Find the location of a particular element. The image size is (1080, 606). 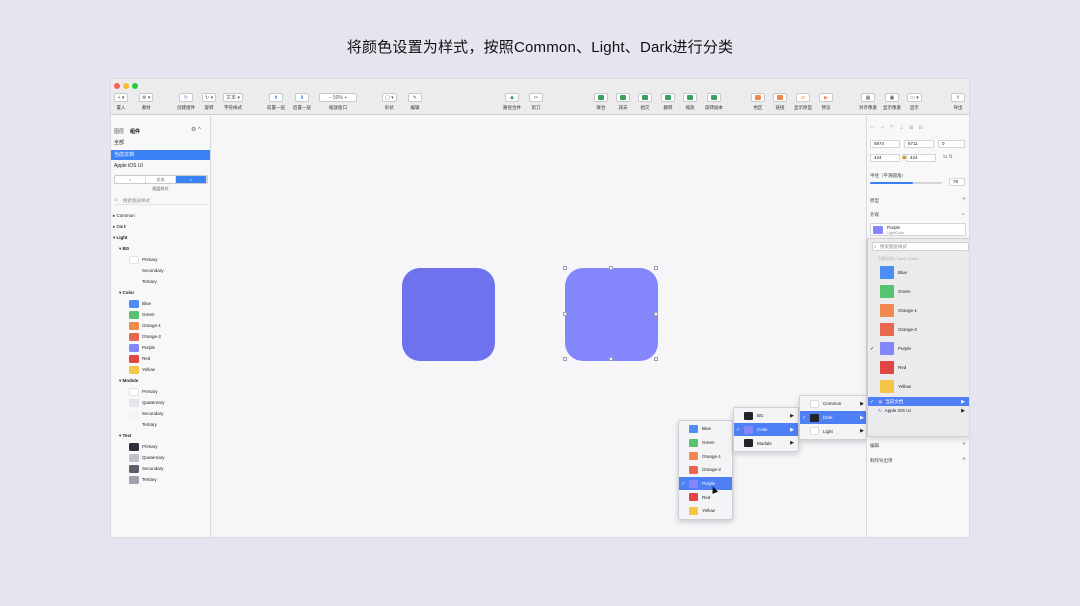

style-search-input: ⌕ 搜索图层样式 is located at coordinates (161, 200).